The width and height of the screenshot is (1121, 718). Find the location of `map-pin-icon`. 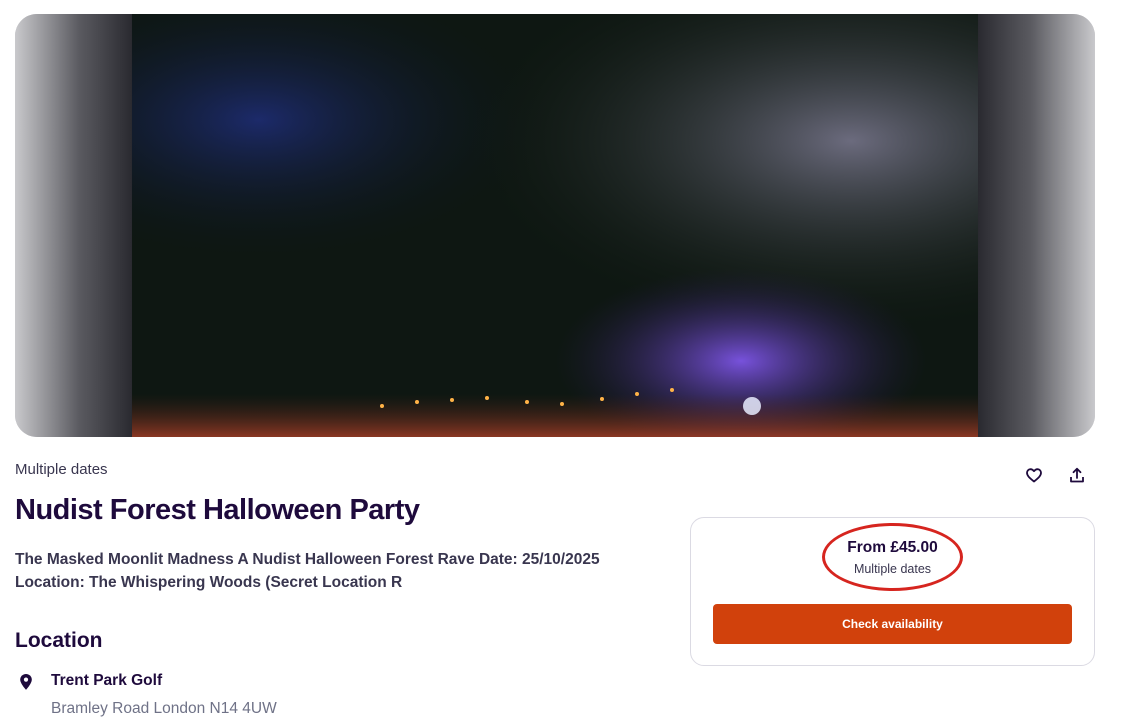

map-pin-icon is located at coordinates (26, 682).